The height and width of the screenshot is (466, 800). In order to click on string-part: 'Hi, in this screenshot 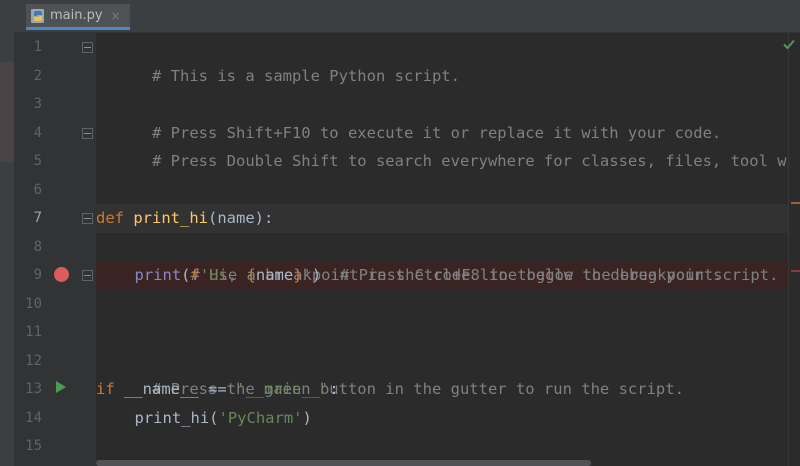, I will do `click(223, 275)`.